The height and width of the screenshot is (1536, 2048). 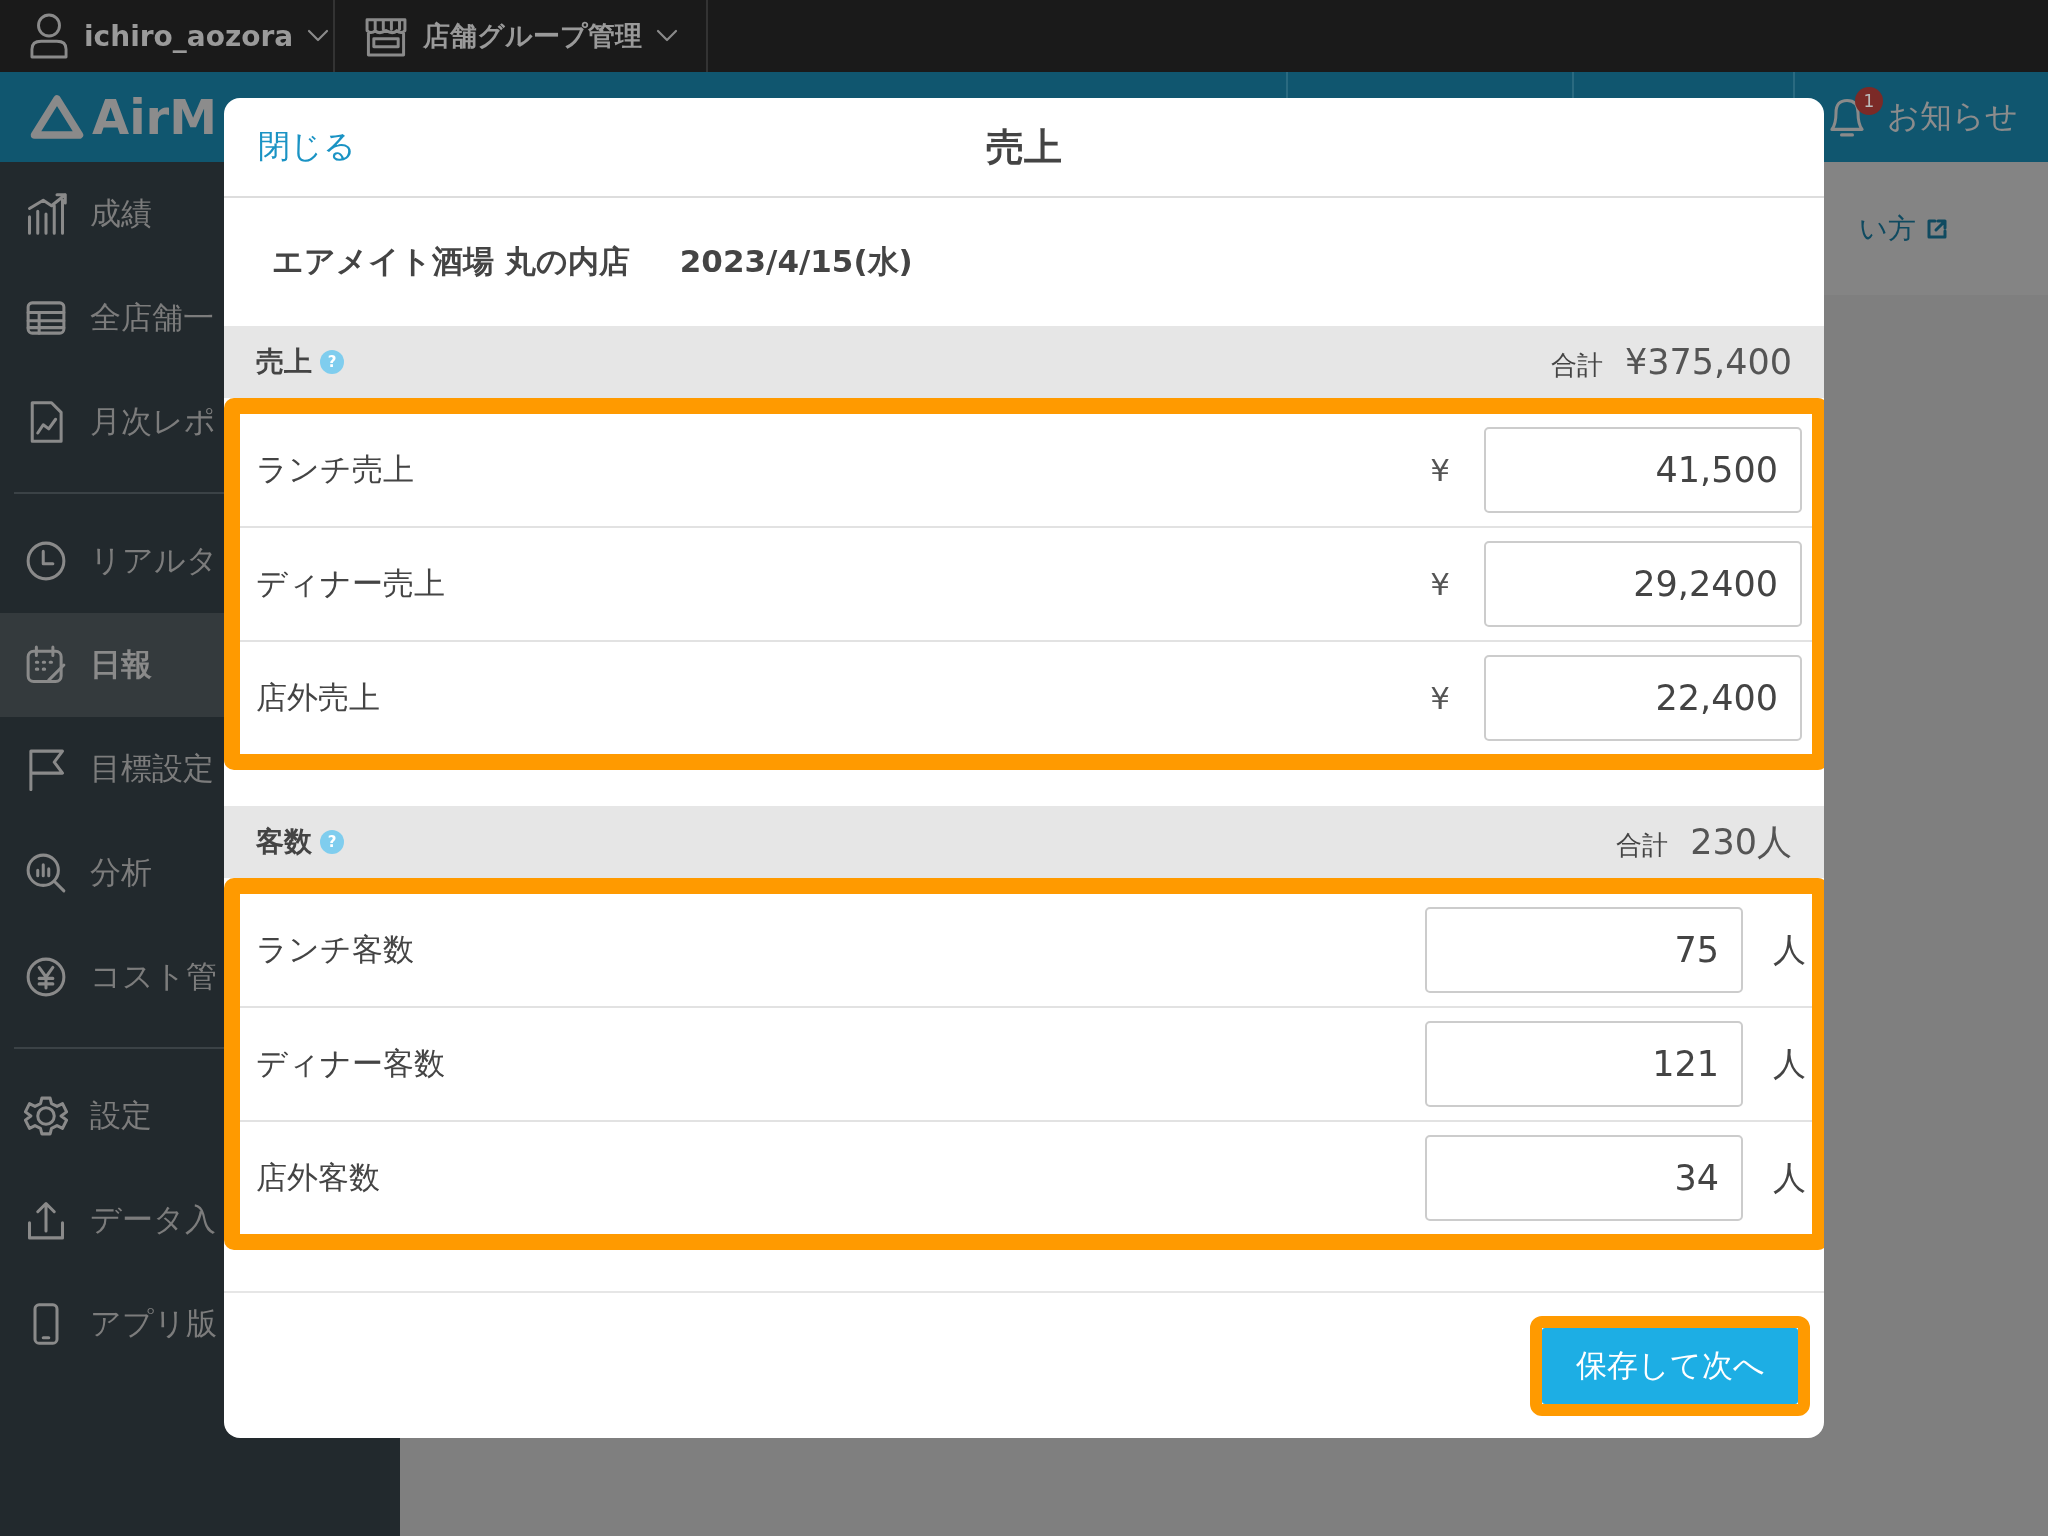 What do you see at coordinates (1643, 698) in the screenshot?
I see `input-field: 22,400` at bounding box center [1643, 698].